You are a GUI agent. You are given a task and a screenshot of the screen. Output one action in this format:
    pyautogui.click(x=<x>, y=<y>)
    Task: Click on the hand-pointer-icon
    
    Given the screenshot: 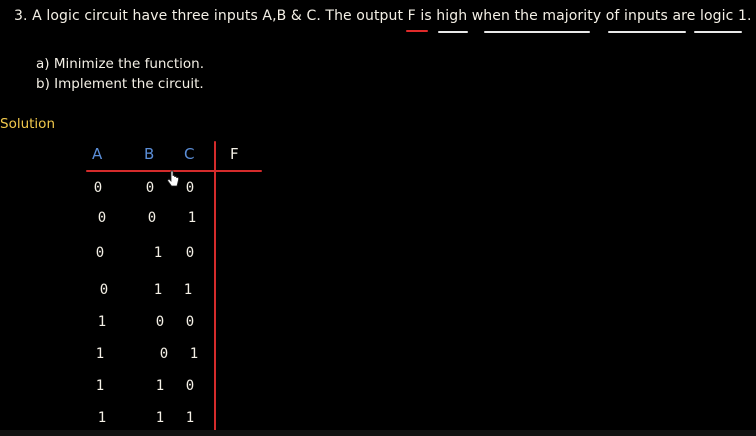 What is the action you would take?
    pyautogui.click(x=172, y=178)
    